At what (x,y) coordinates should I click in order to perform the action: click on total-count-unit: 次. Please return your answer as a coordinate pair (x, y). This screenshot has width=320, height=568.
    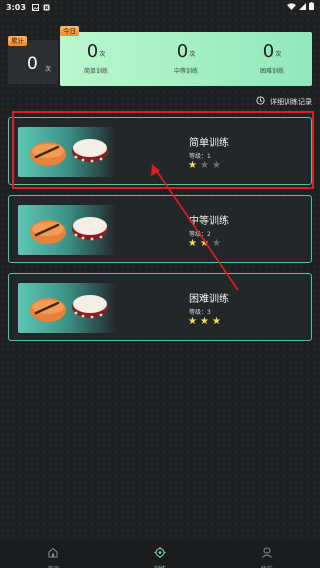
    Looking at the image, I should click on (48, 69).